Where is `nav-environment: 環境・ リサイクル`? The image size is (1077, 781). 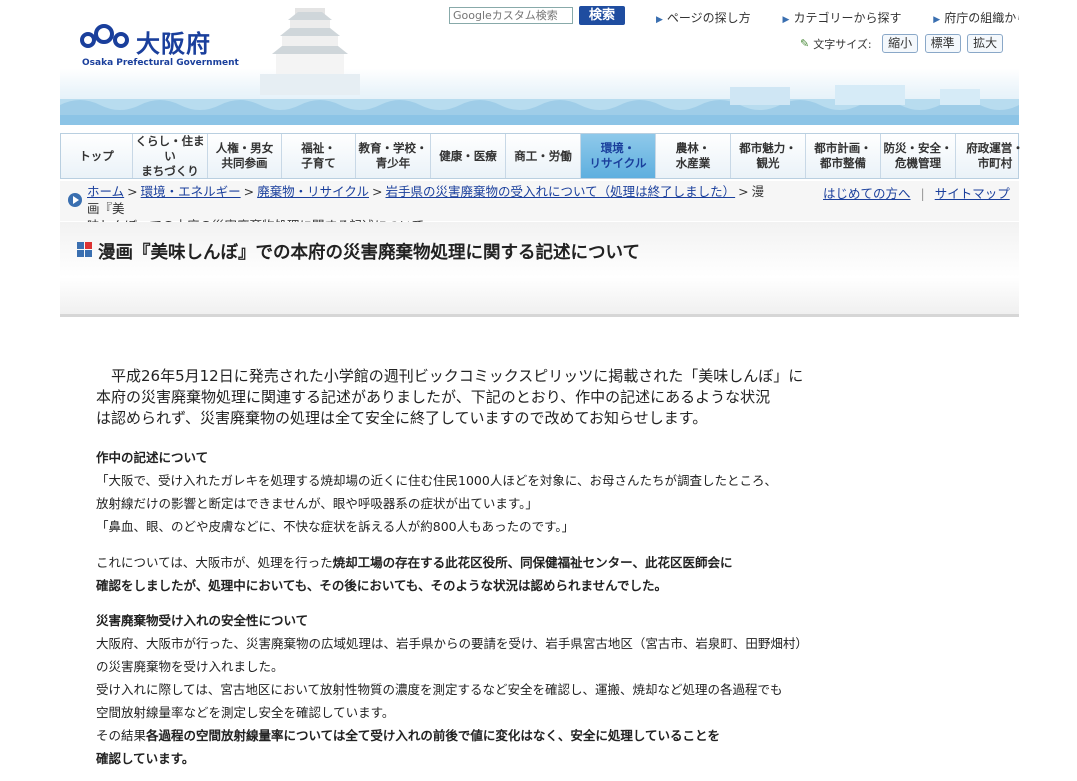 nav-environment: 環境・ リサイクル is located at coordinates (618, 156).